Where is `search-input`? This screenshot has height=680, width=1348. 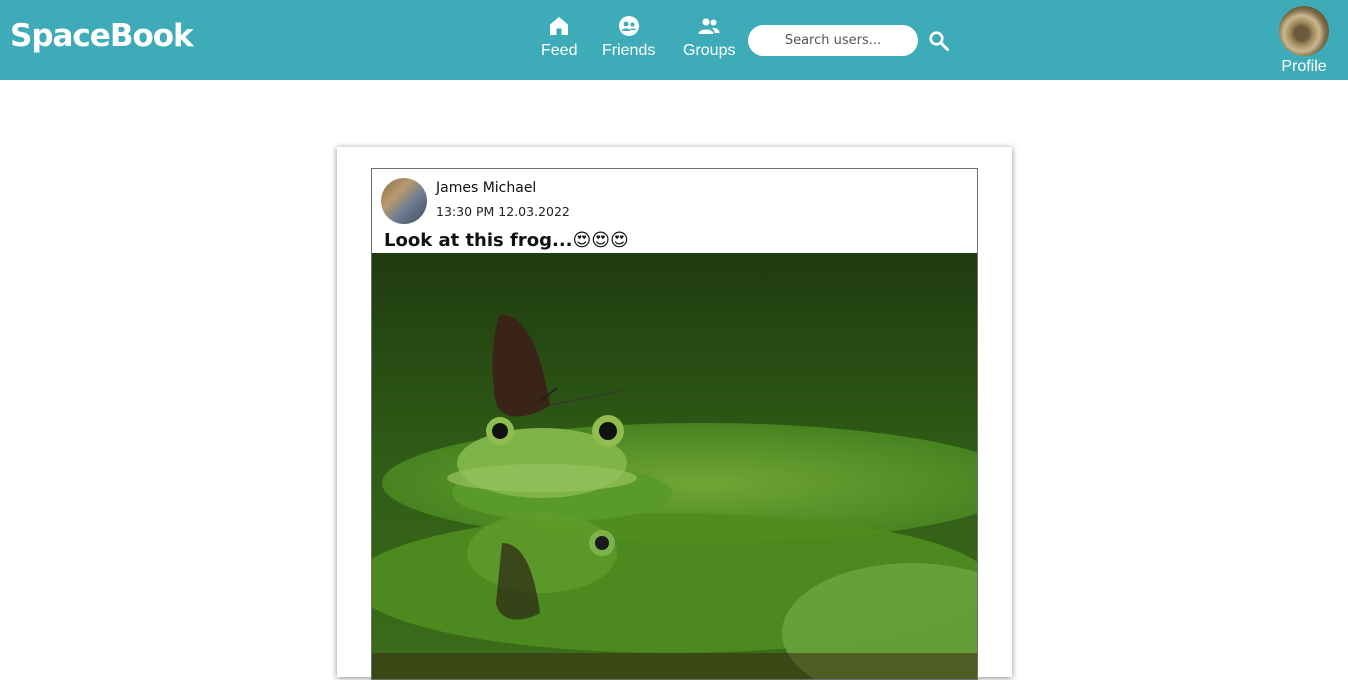
search-input is located at coordinates (833, 40).